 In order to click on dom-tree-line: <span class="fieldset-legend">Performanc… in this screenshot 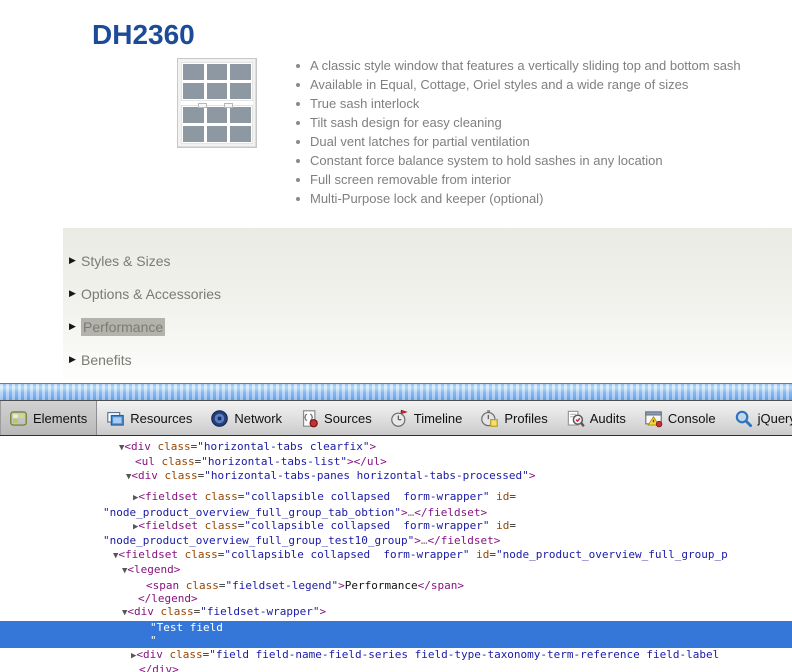, I will do `click(396, 585)`.